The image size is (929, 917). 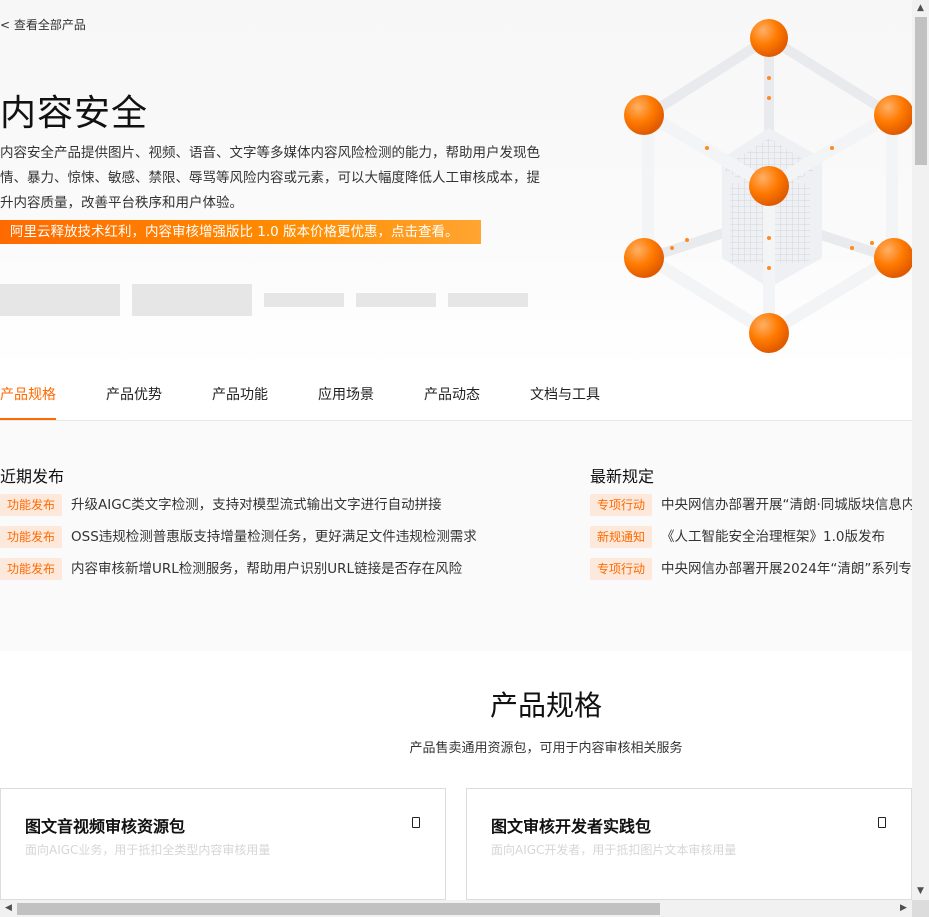 I want to click on latest-regulations-heading: 最新规定, so click(x=622, y=476).